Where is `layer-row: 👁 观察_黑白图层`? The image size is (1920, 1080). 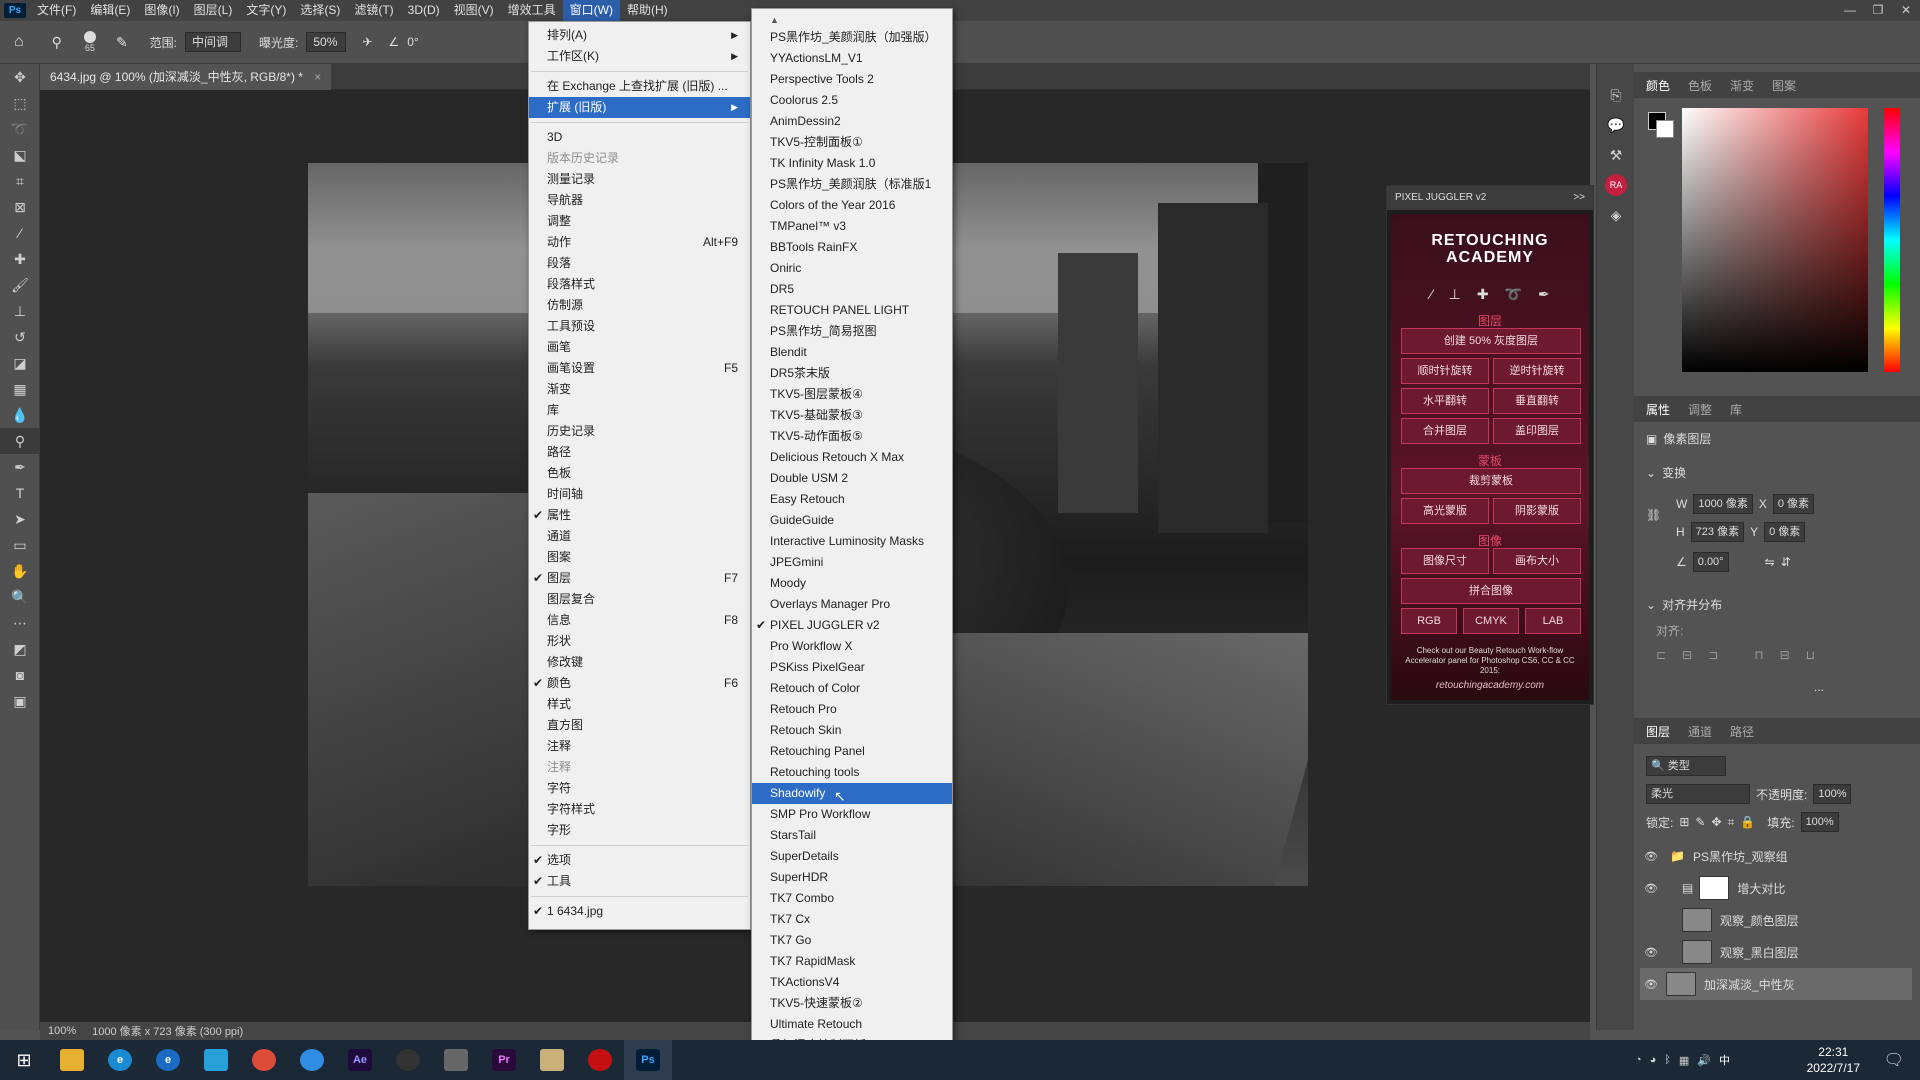 layer-row: 👁 观察_黑白图层 is located at coordinates (1776, 952).